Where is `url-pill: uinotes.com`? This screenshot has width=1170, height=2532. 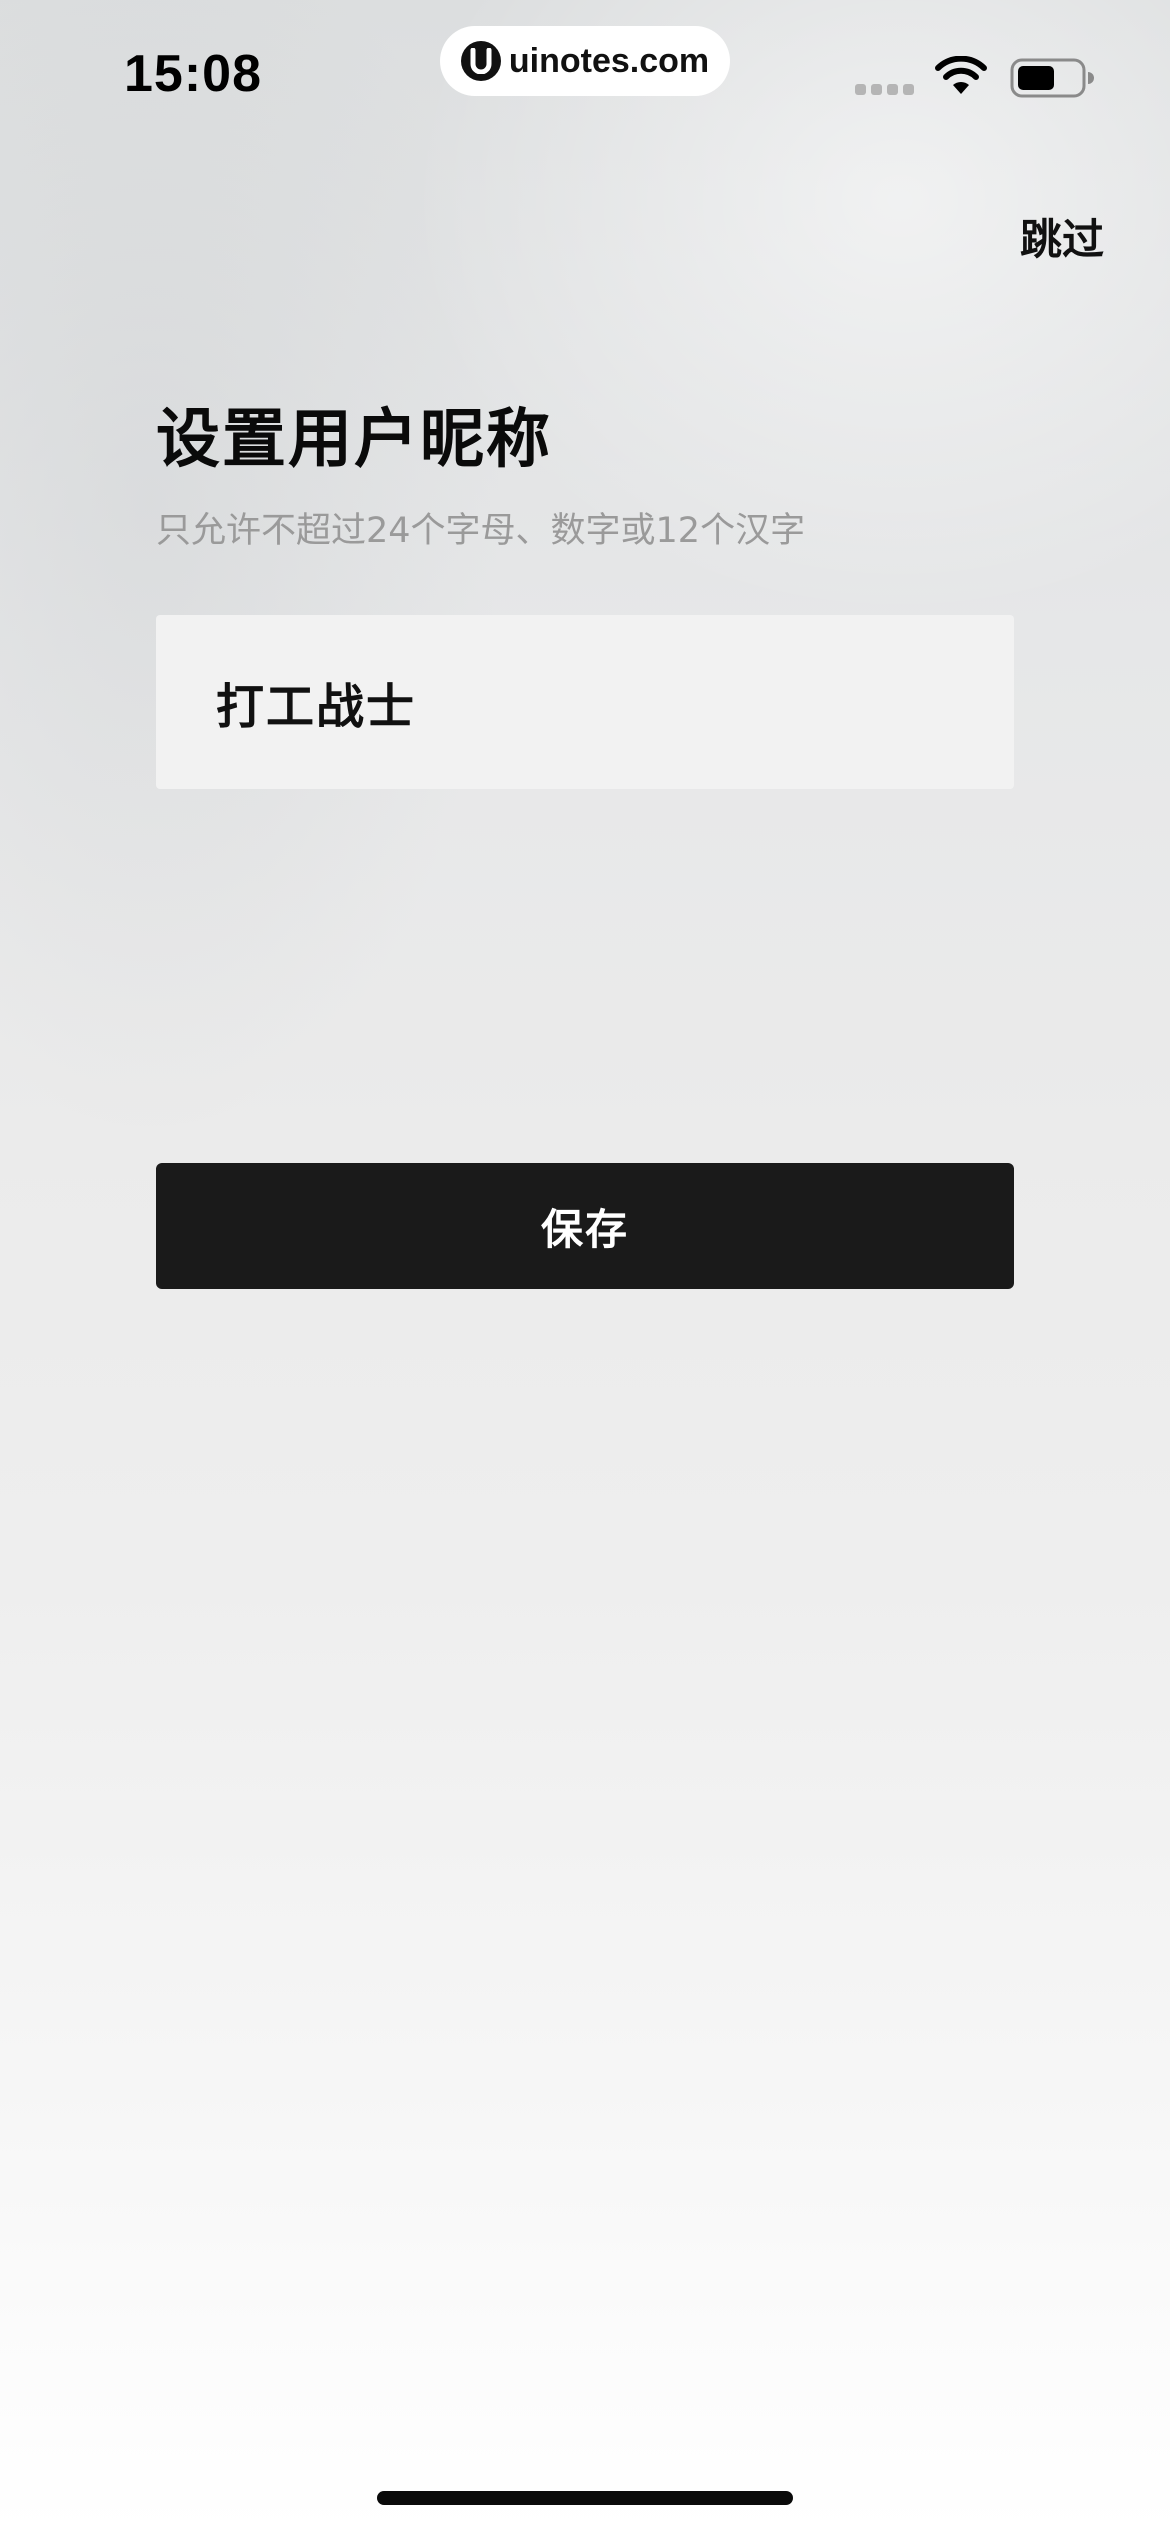
url-pill: uinotes.com is located at coordinates (585, 61).